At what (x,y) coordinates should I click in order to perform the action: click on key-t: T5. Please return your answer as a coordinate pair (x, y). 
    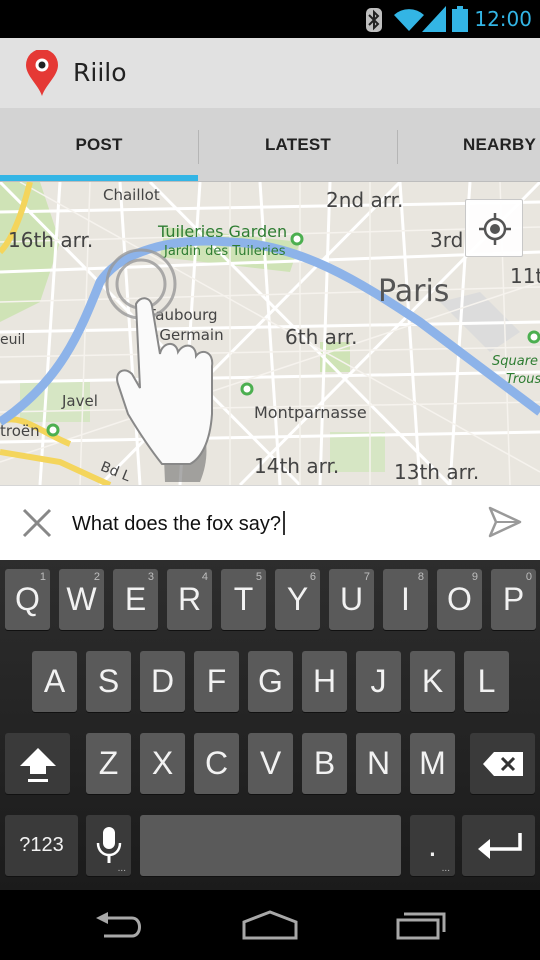
    Looking at the image, I should click on (243, 599).